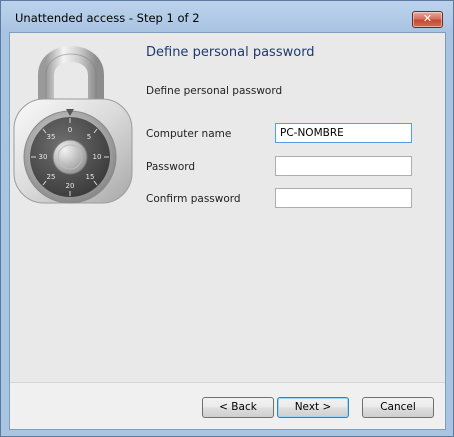 This screenshot has width=454, height=437. I want to click on computer-name-input, so click(343, 133).